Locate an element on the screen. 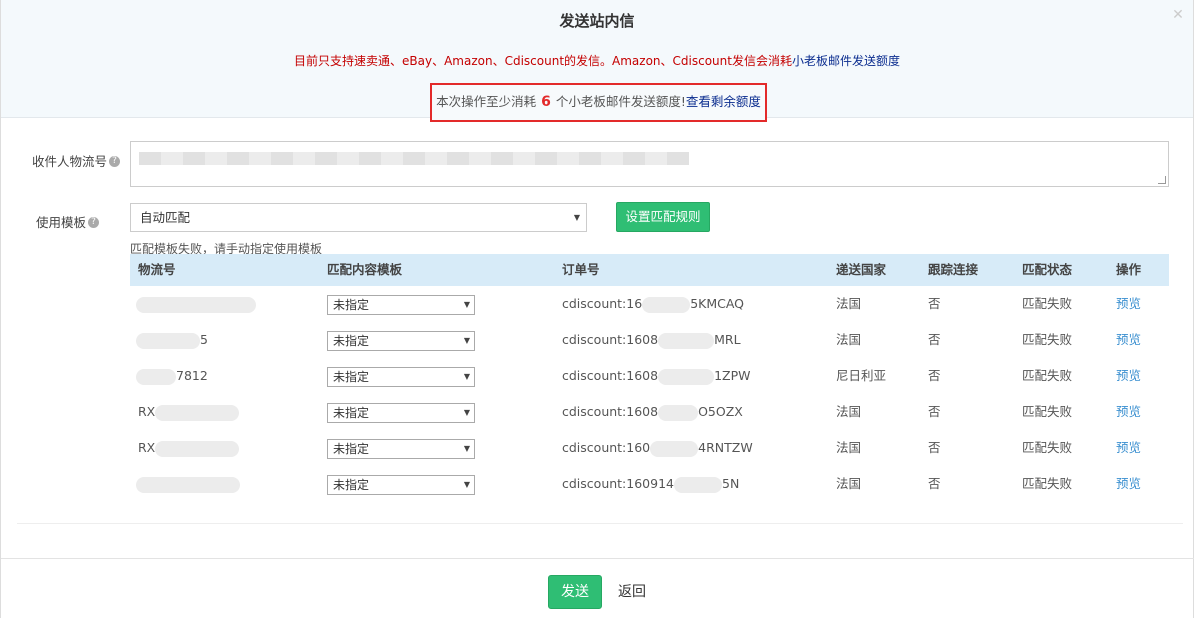 Image resolution: width=1194 pixels, height=618 pixels. header-status: 匹配状态 is located at coordinates (1047, 269).